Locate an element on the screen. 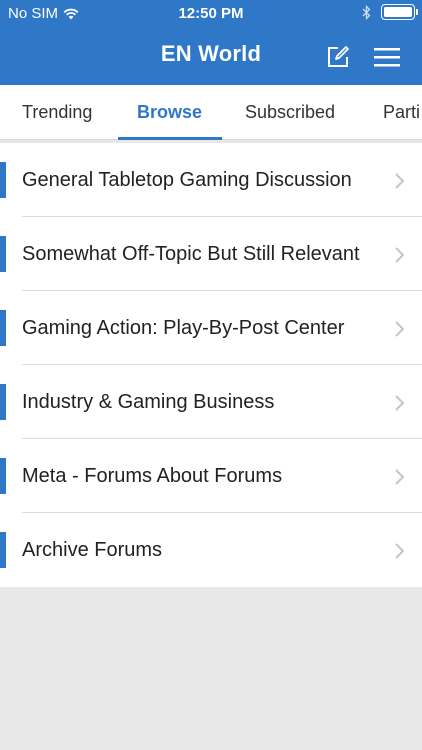 Image resolution: width=422 pixels, height=750 pixels. menu-button is located at coordinates (387, 57).